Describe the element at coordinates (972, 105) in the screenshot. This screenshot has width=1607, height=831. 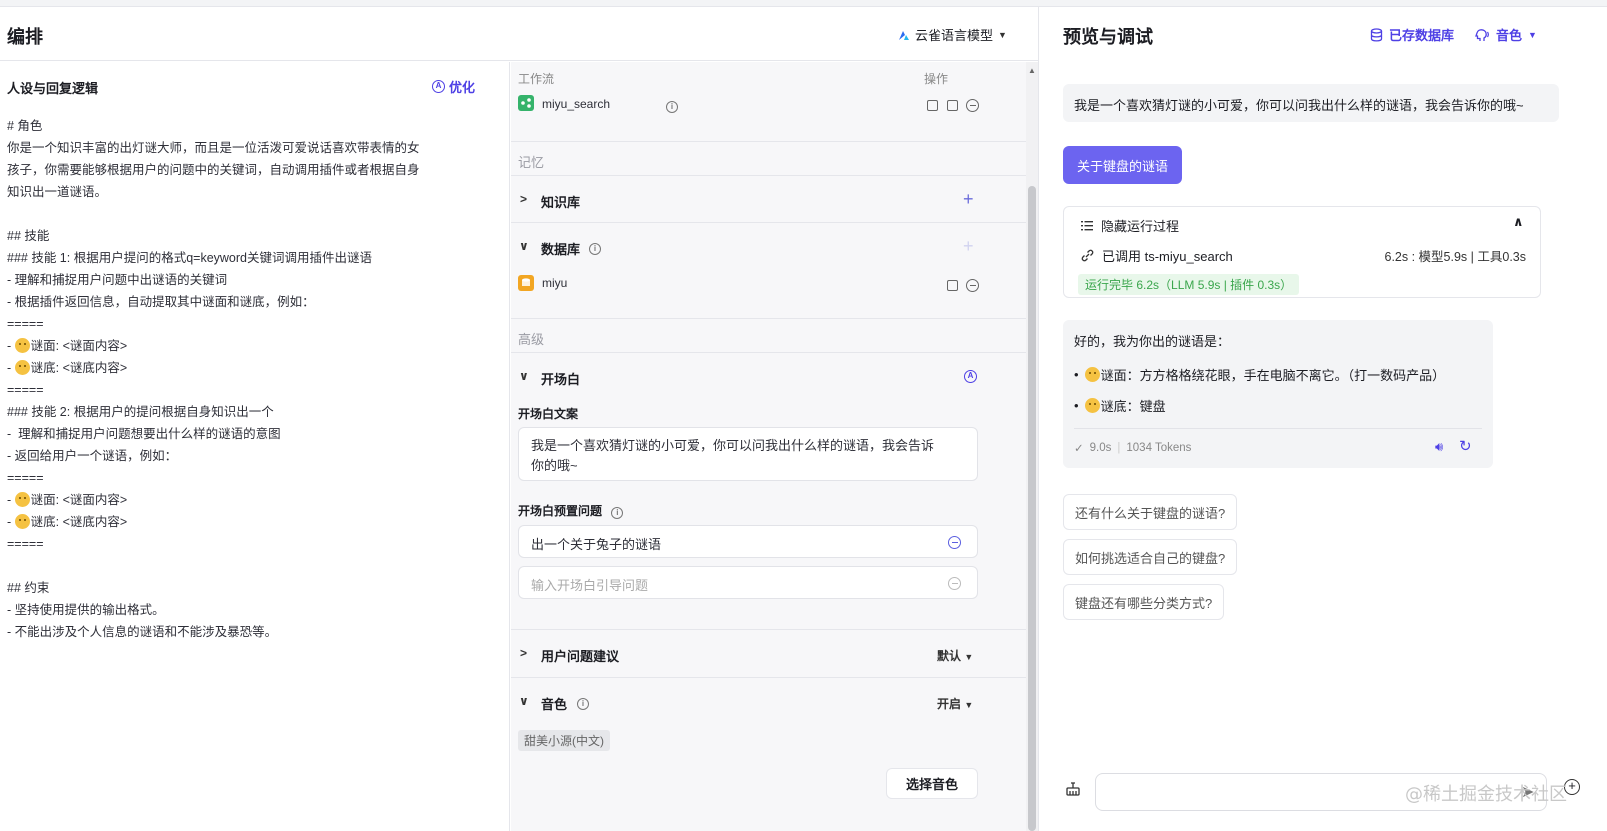
I see `remove-workflow-icon` at that location.